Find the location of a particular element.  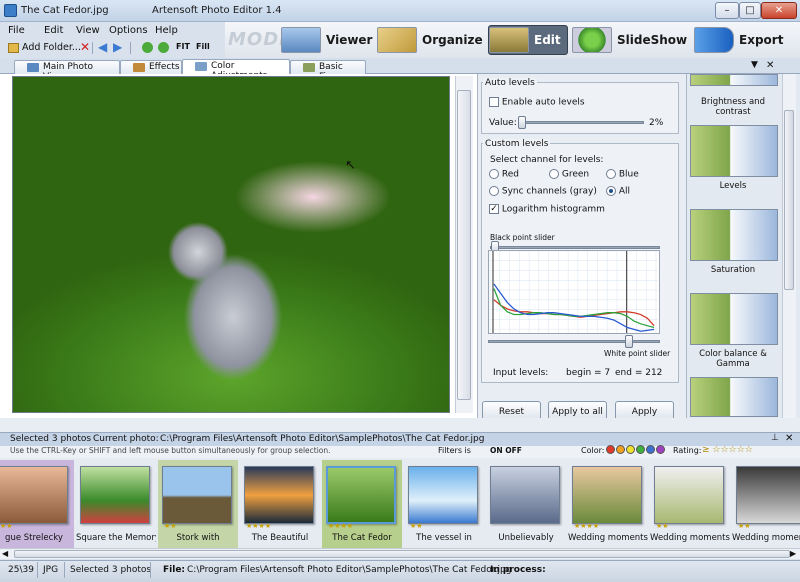

color-swatch-blue is located at coordinates (650, 449).